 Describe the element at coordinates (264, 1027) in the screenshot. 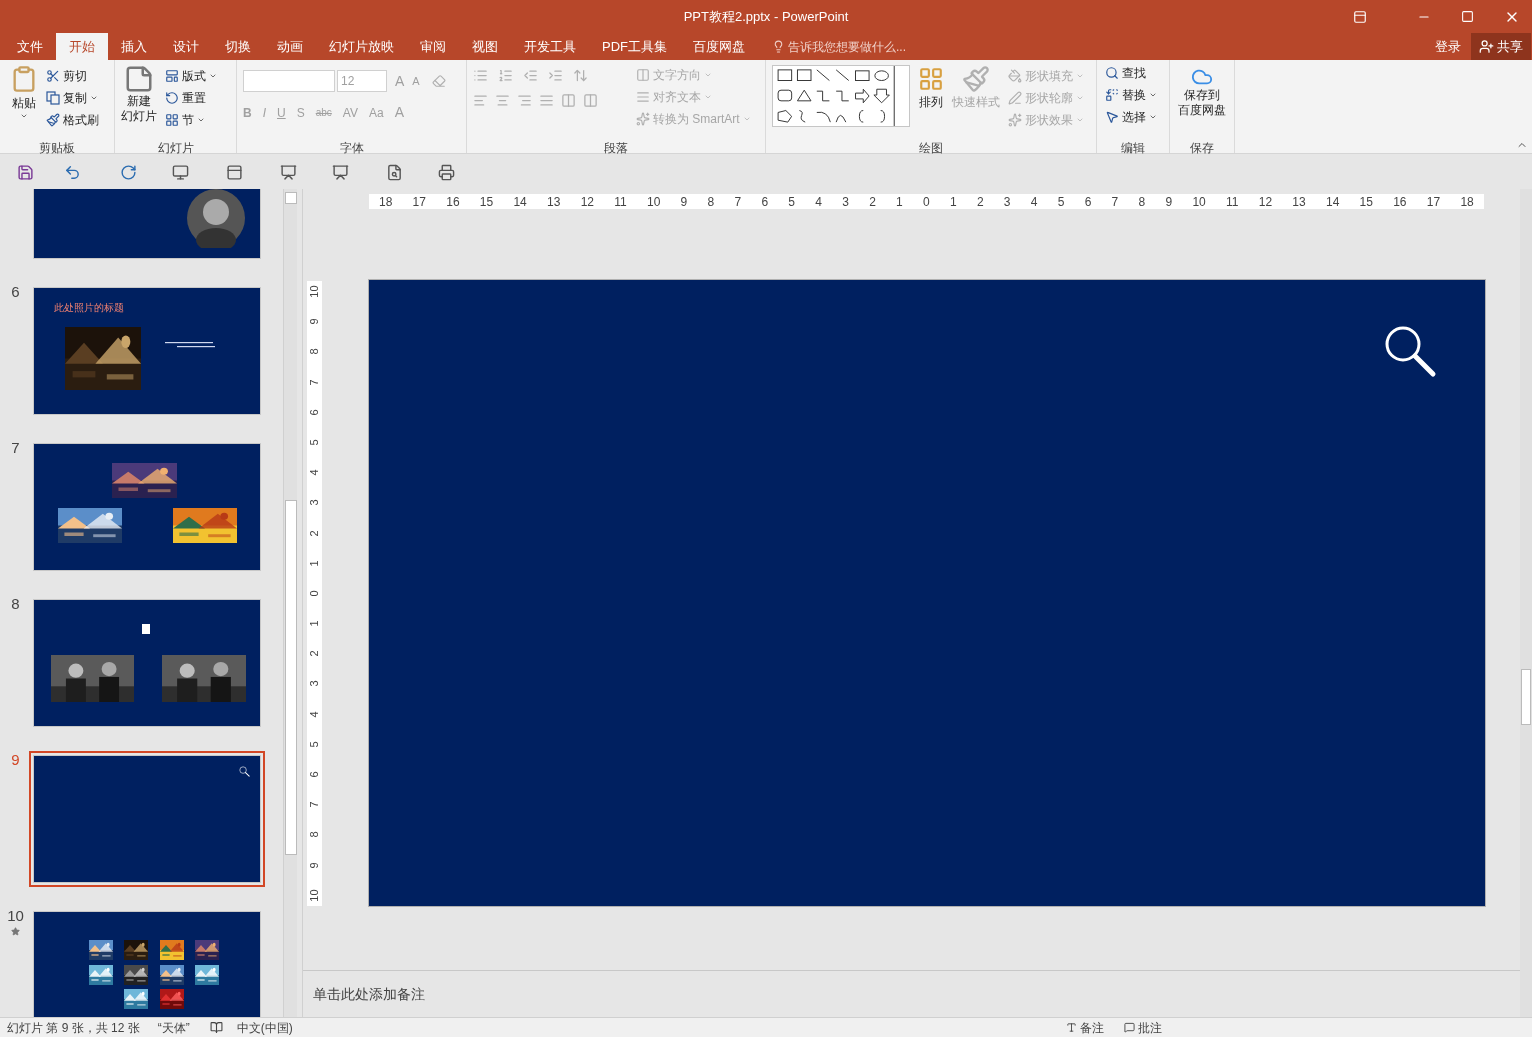

I see `language: 中文(中国)` at that location.